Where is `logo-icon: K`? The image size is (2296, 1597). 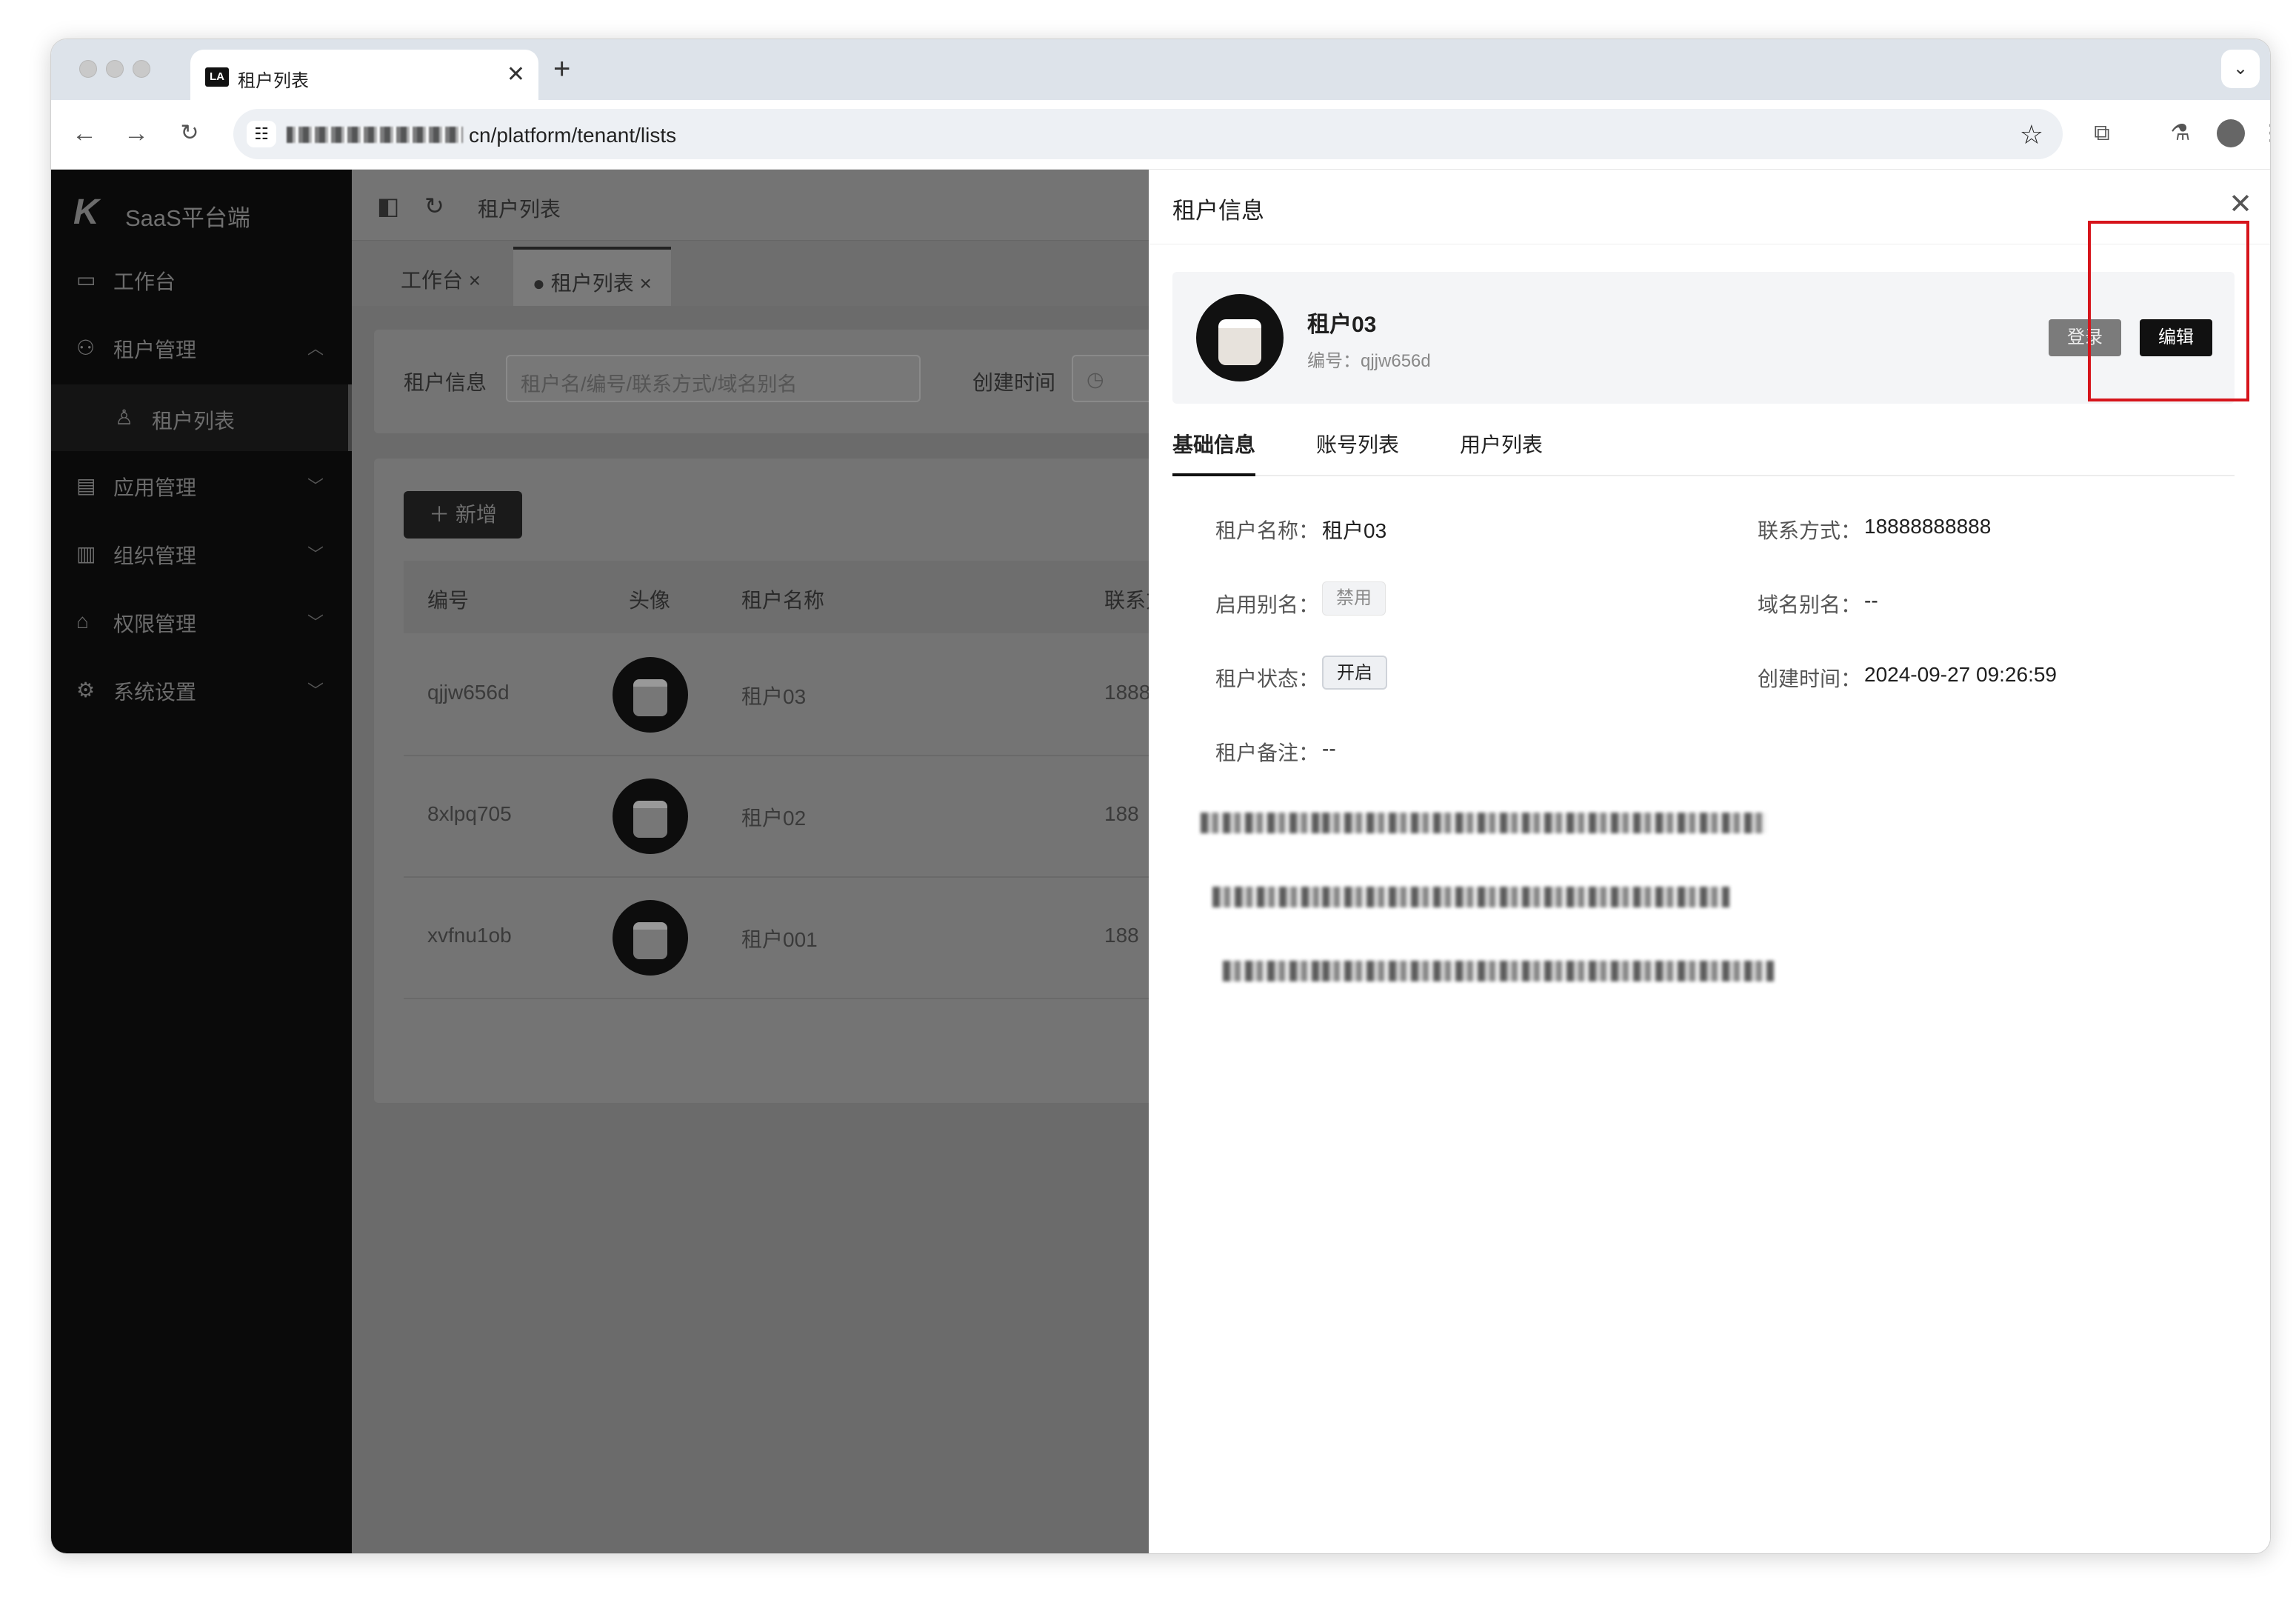
logo-icon: K is located at coordinates (86, 212).